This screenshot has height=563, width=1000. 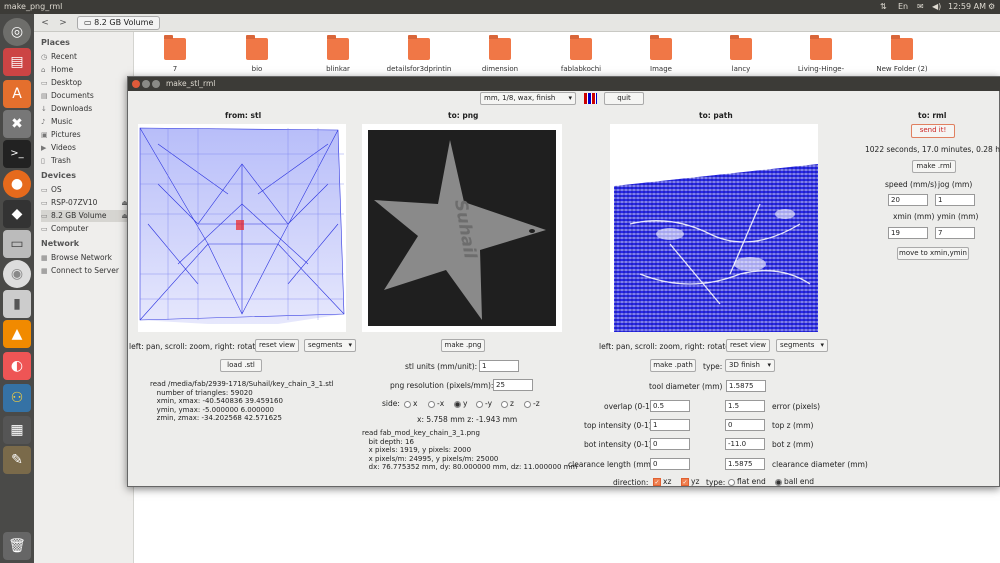 What do you see at coordinates (802, 345) in the screenshot?
I see `path-display-mode-select: segments ▾` at bounding box center [802, 345].